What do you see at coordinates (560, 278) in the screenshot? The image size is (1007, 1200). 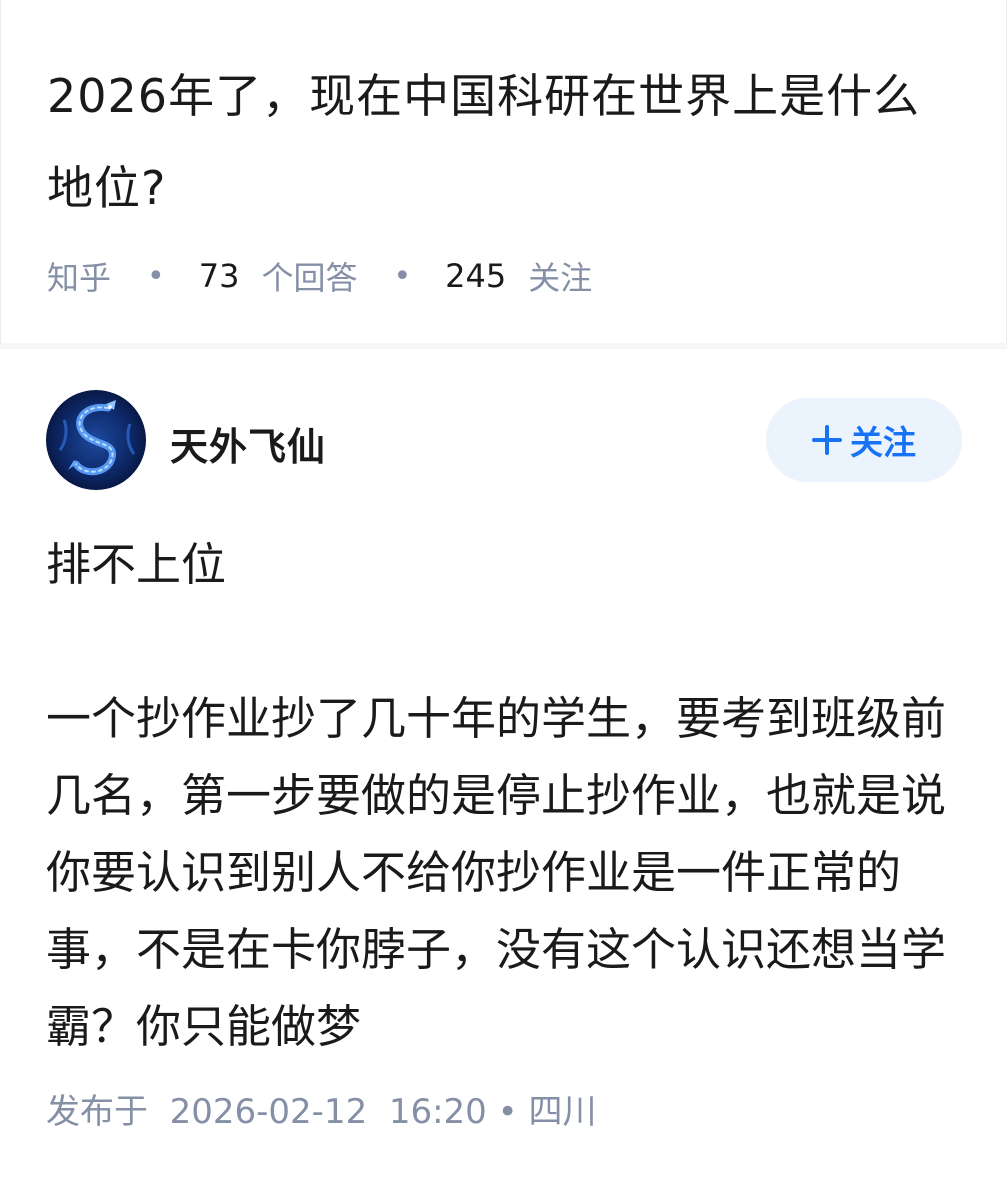 I see `follower-label: 关注` at bounding box center [560, 278].